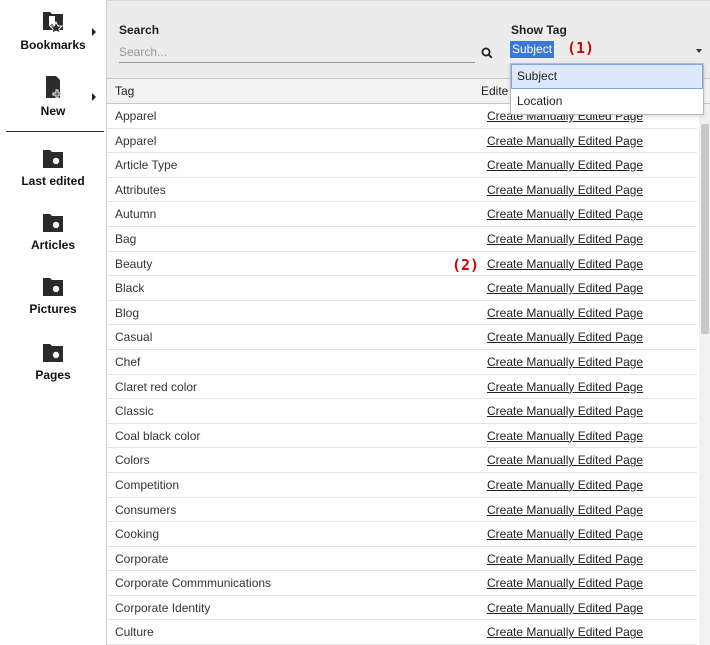 The image size is (710, 645). I want to click on search-icon, so click(487, 53).